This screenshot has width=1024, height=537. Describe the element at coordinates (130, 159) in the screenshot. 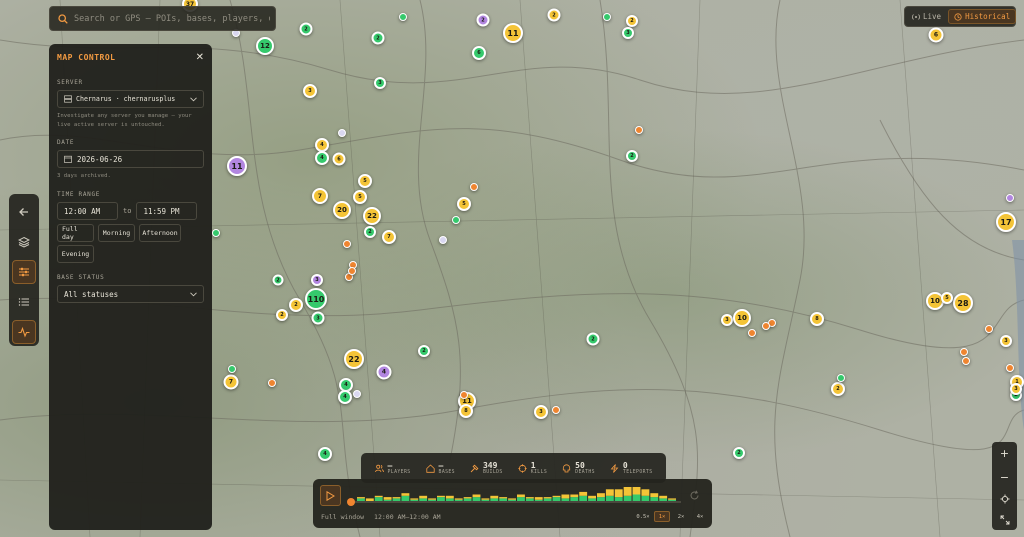

I see `date-field: 2026-06-26` at that location.